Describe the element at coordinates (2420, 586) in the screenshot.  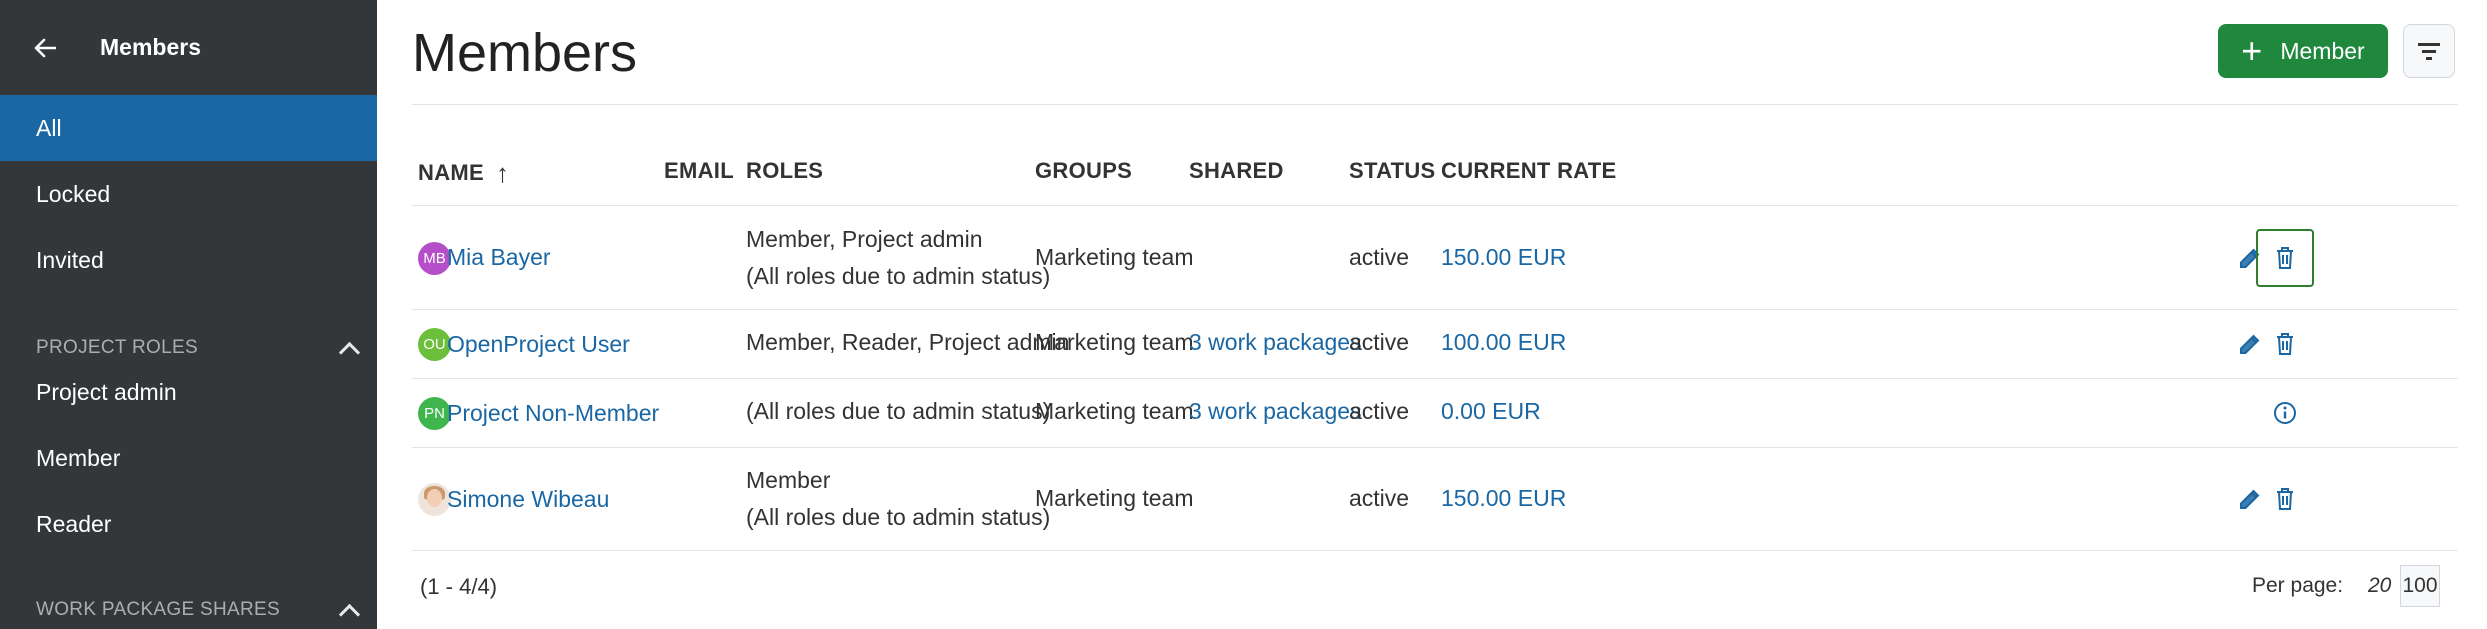
I see `per-page-option-100: 100` at that location.